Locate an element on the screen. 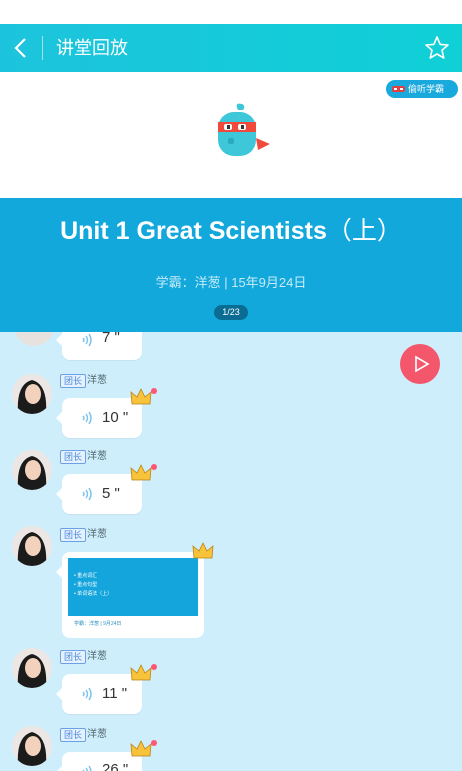 The width and height of the screenshot is (462, 771). course-title-text: Unit 1 Great Scientists is located at coordinates (193, 231).